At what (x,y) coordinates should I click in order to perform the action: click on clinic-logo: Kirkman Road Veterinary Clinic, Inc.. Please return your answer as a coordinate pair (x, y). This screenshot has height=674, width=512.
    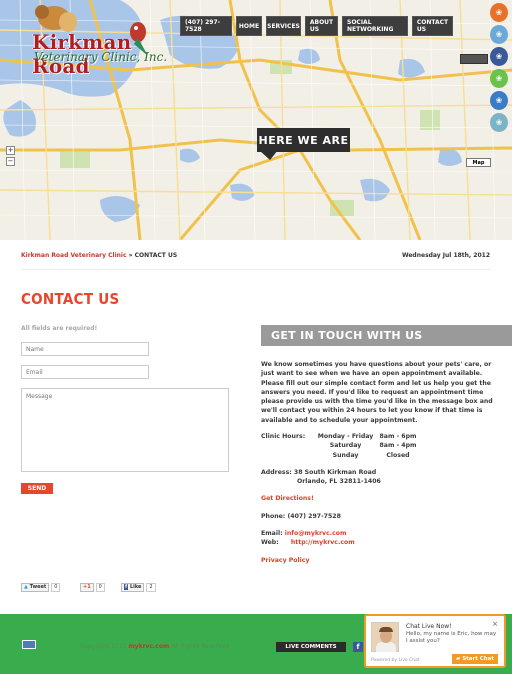
    Looking at the image, I should click on (97, 39).